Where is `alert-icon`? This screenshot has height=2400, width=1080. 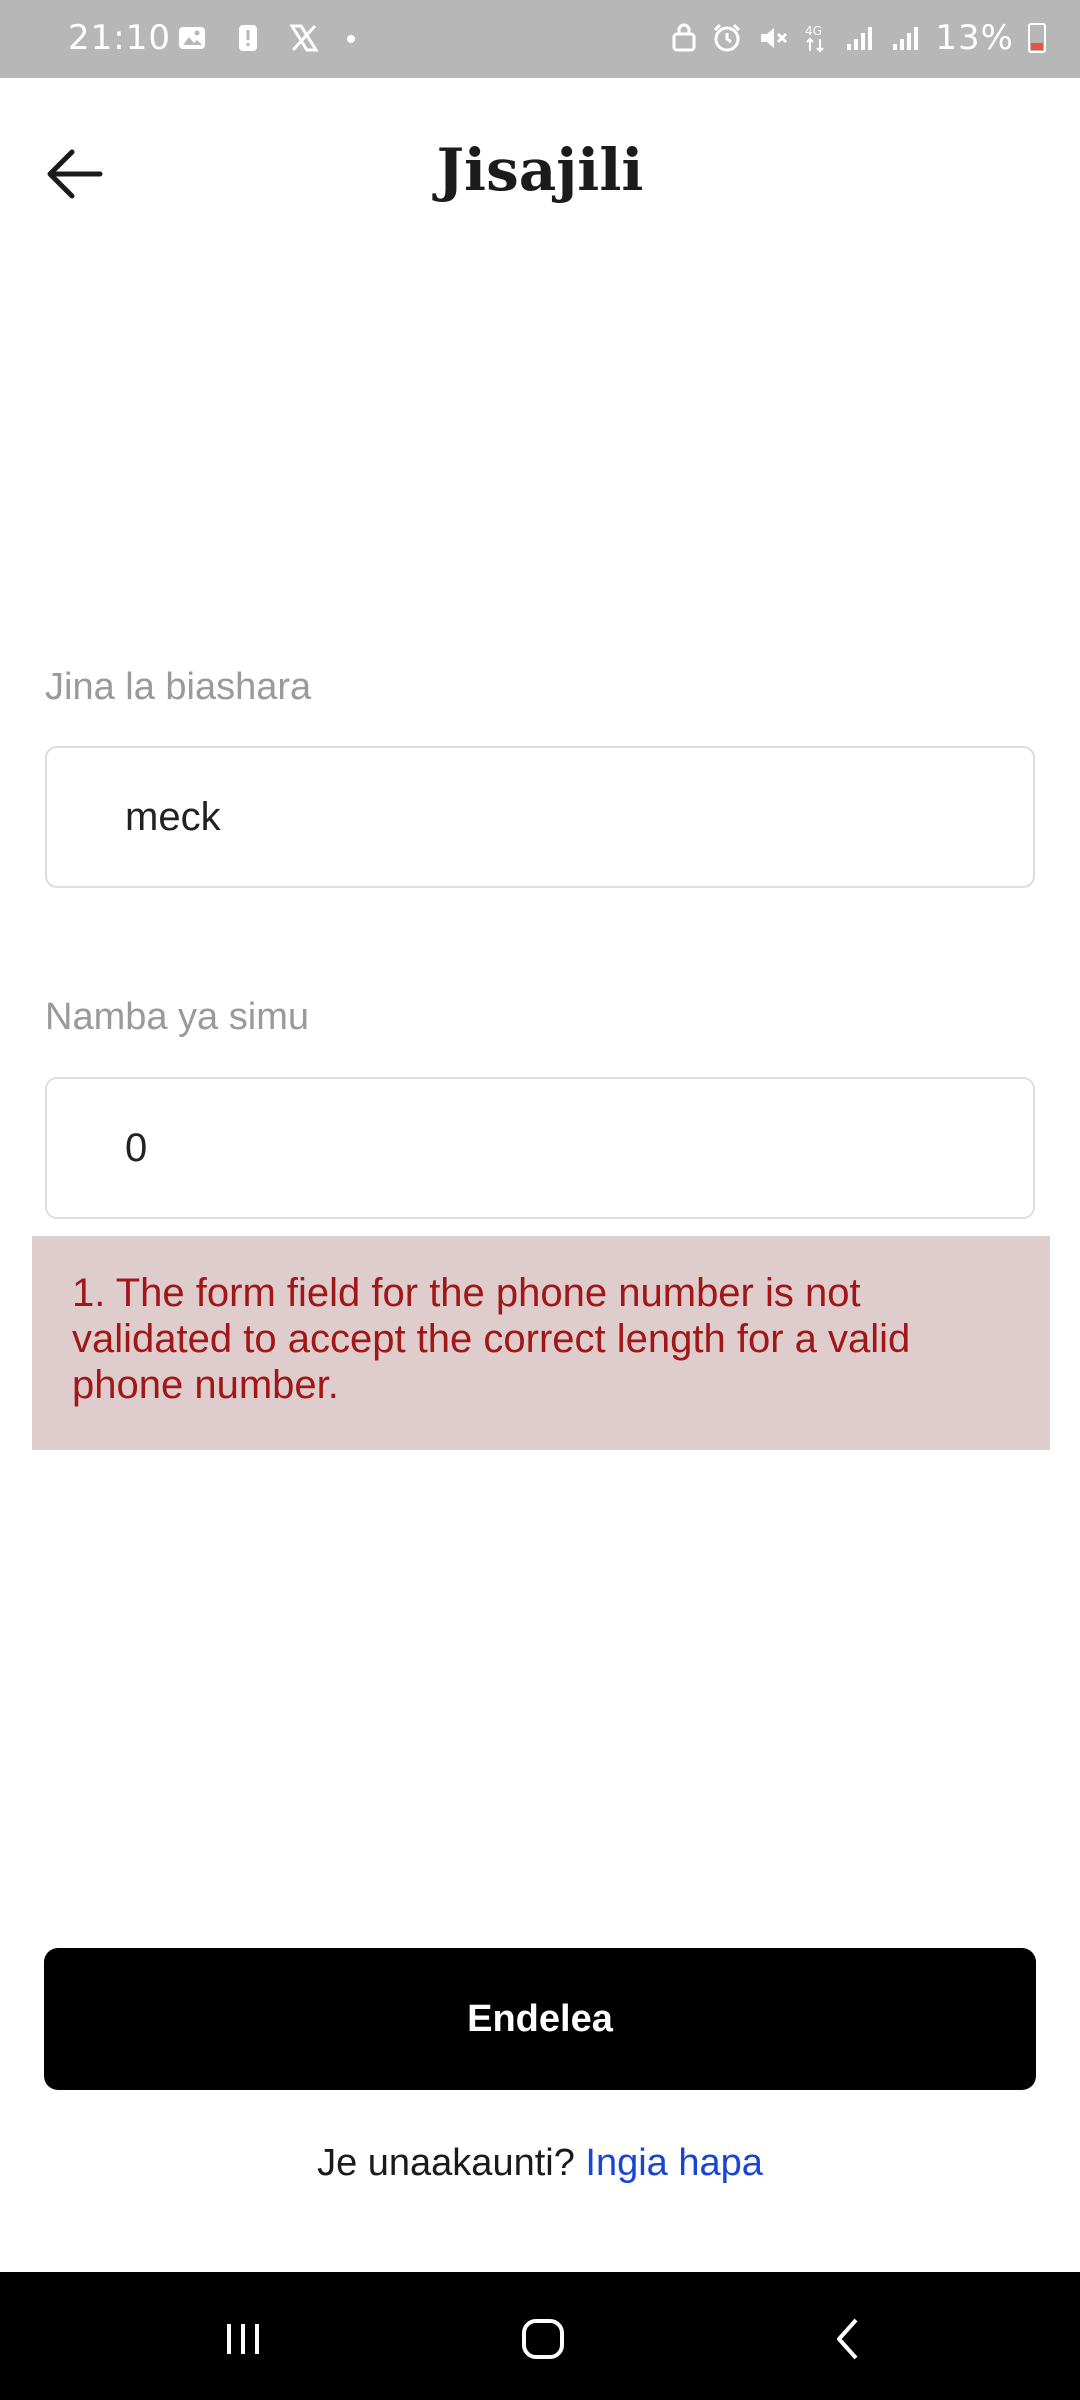 alert-icon is located at coordinates (248, 38).